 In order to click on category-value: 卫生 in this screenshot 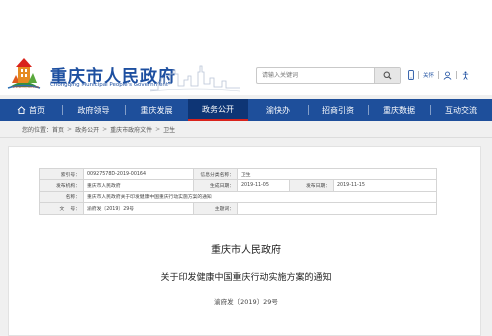, I will do `click(337, 174)`.